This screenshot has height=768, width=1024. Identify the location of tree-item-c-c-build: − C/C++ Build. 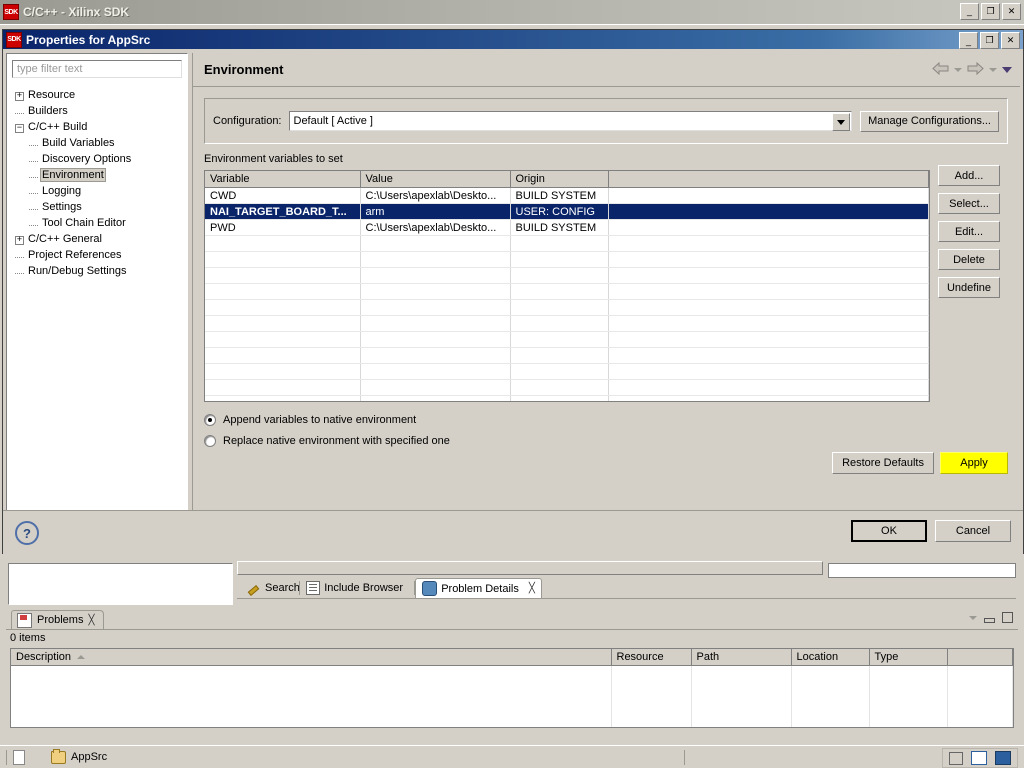
(100, 127).